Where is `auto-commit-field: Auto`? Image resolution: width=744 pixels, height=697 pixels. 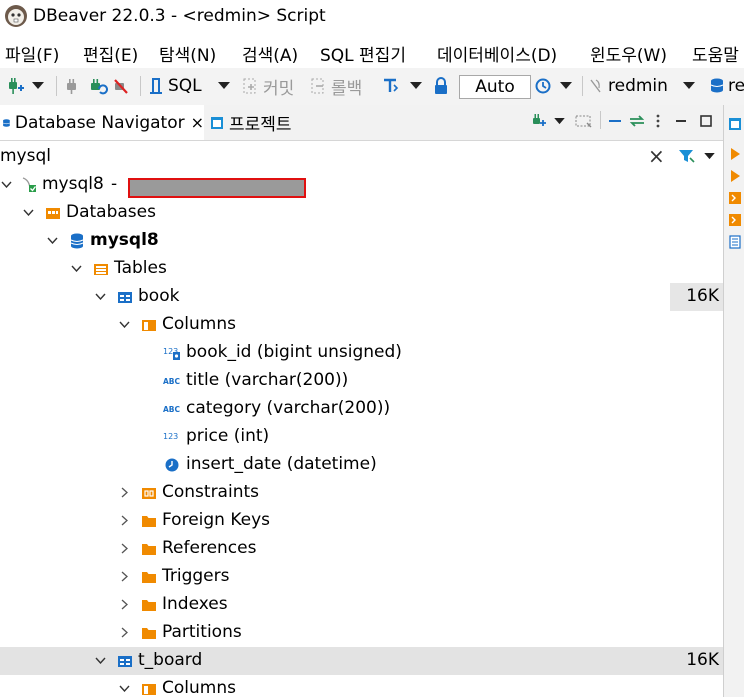
auto-commit-field: Auto is located at coordinates (495, 87).